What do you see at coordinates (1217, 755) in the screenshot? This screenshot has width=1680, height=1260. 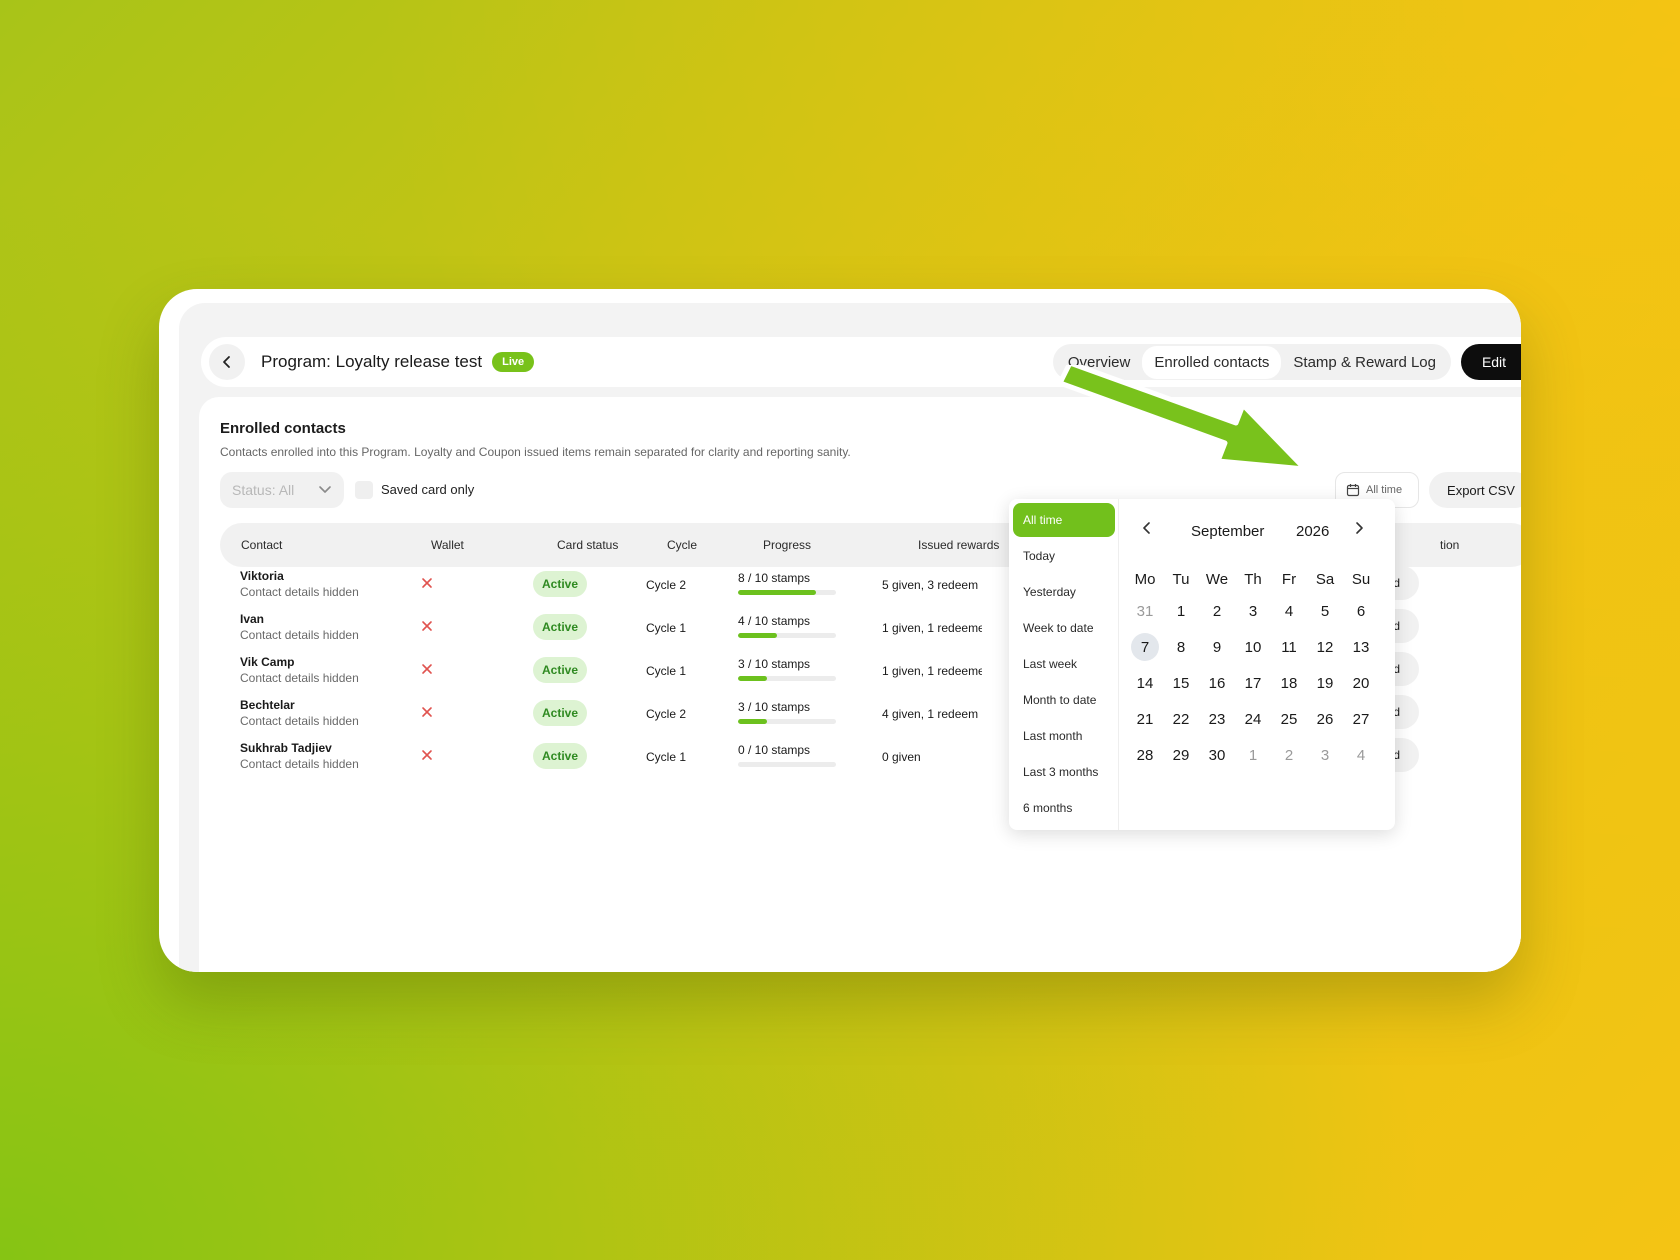 I see `calendar-day: 30` at bounding box center [1217, 755].